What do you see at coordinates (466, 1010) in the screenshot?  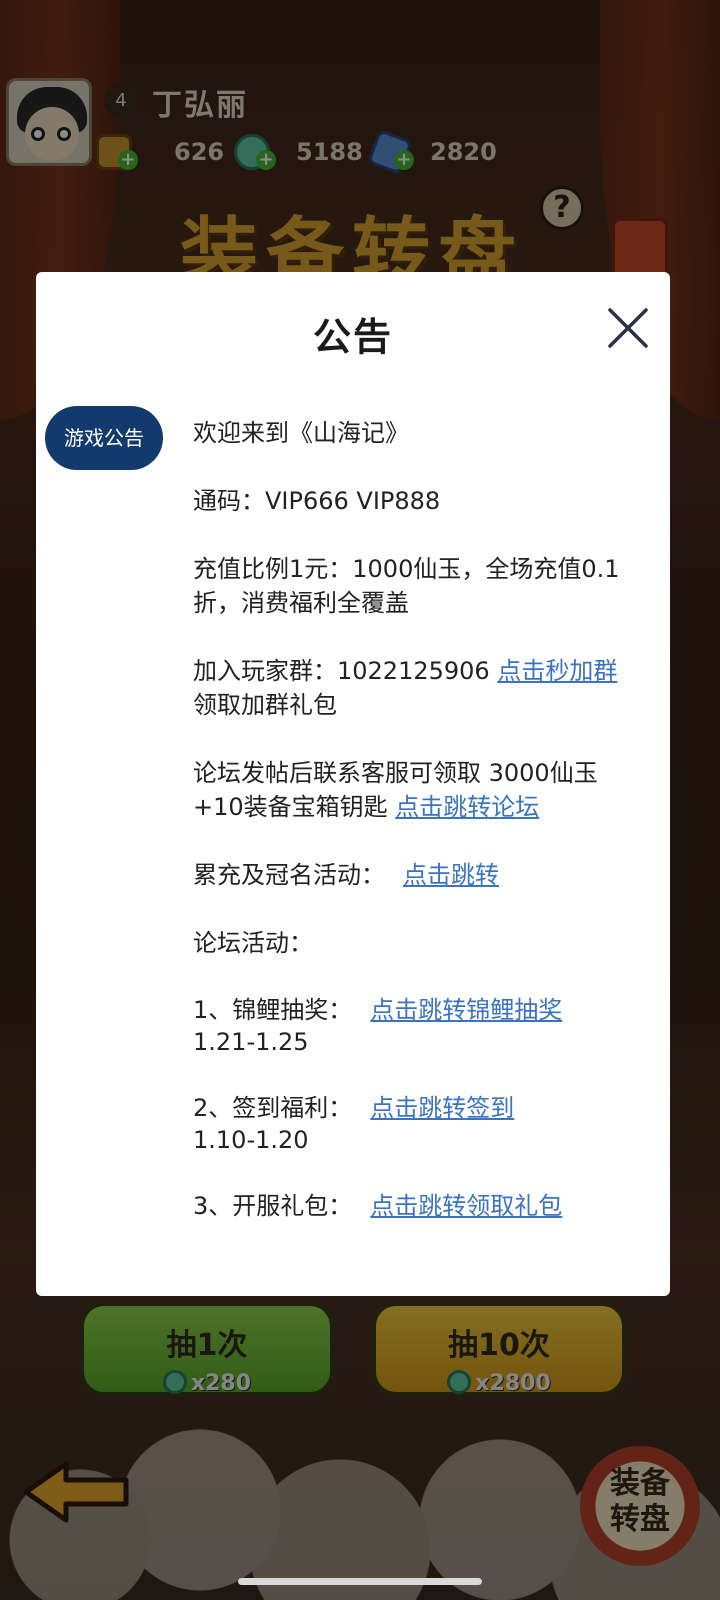 I see `activity-link-koi: 点击跳转锦鲤抽奖` at bounding box center [466, 1010].